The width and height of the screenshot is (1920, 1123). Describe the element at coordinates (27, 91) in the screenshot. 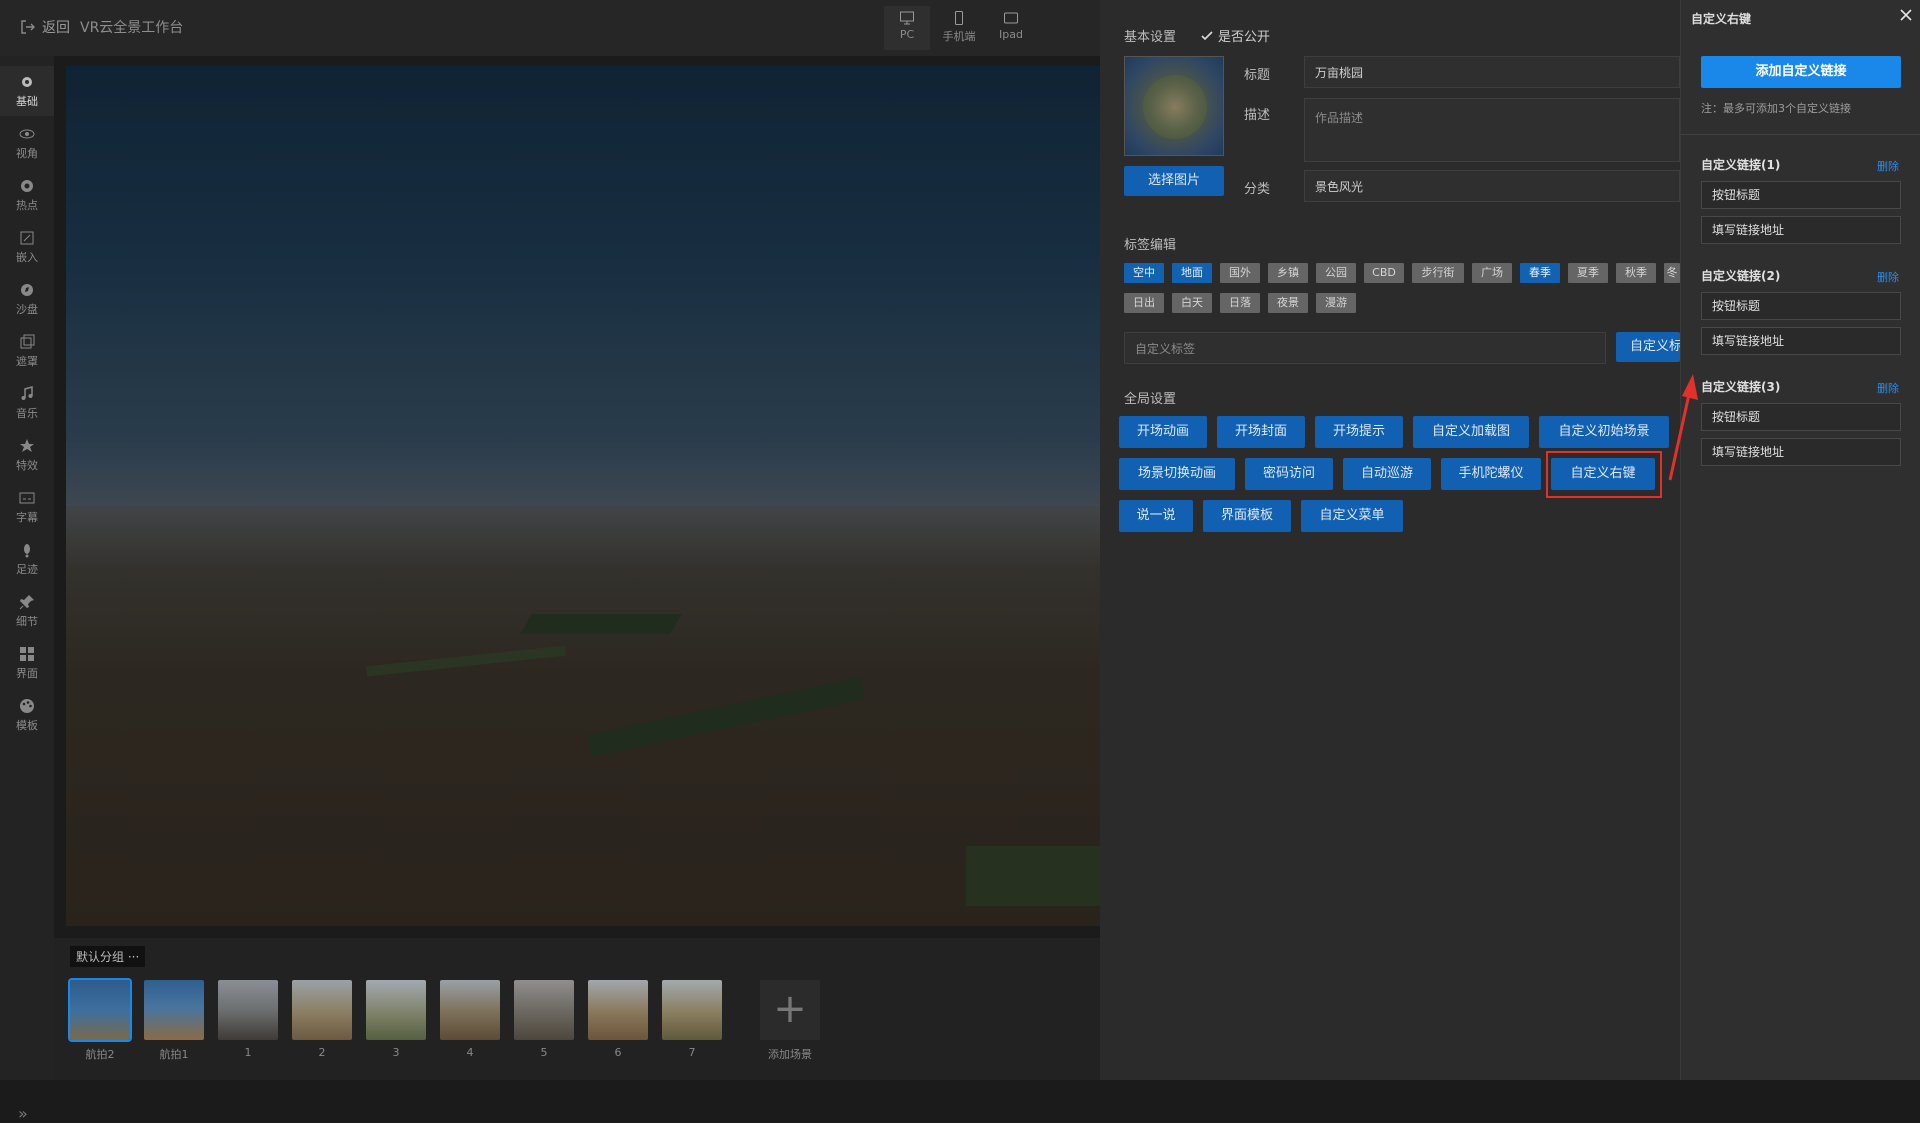

I see `sidebar-item-basic: 基础` at that location.